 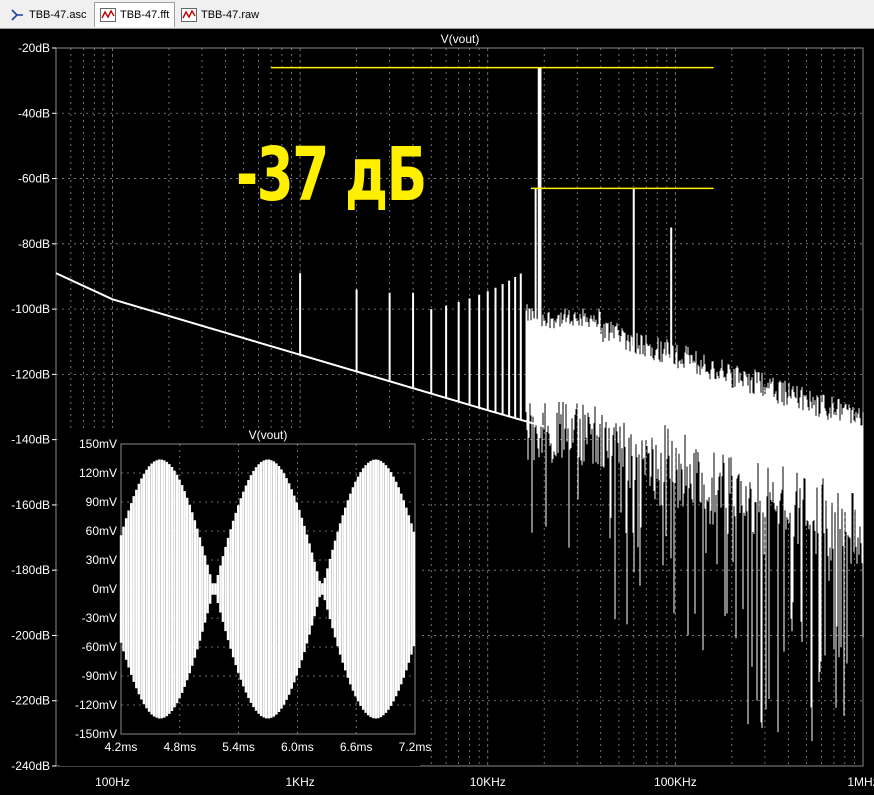 I want to click on inset-chart-title: V(vout), so click(x=268, y=435).